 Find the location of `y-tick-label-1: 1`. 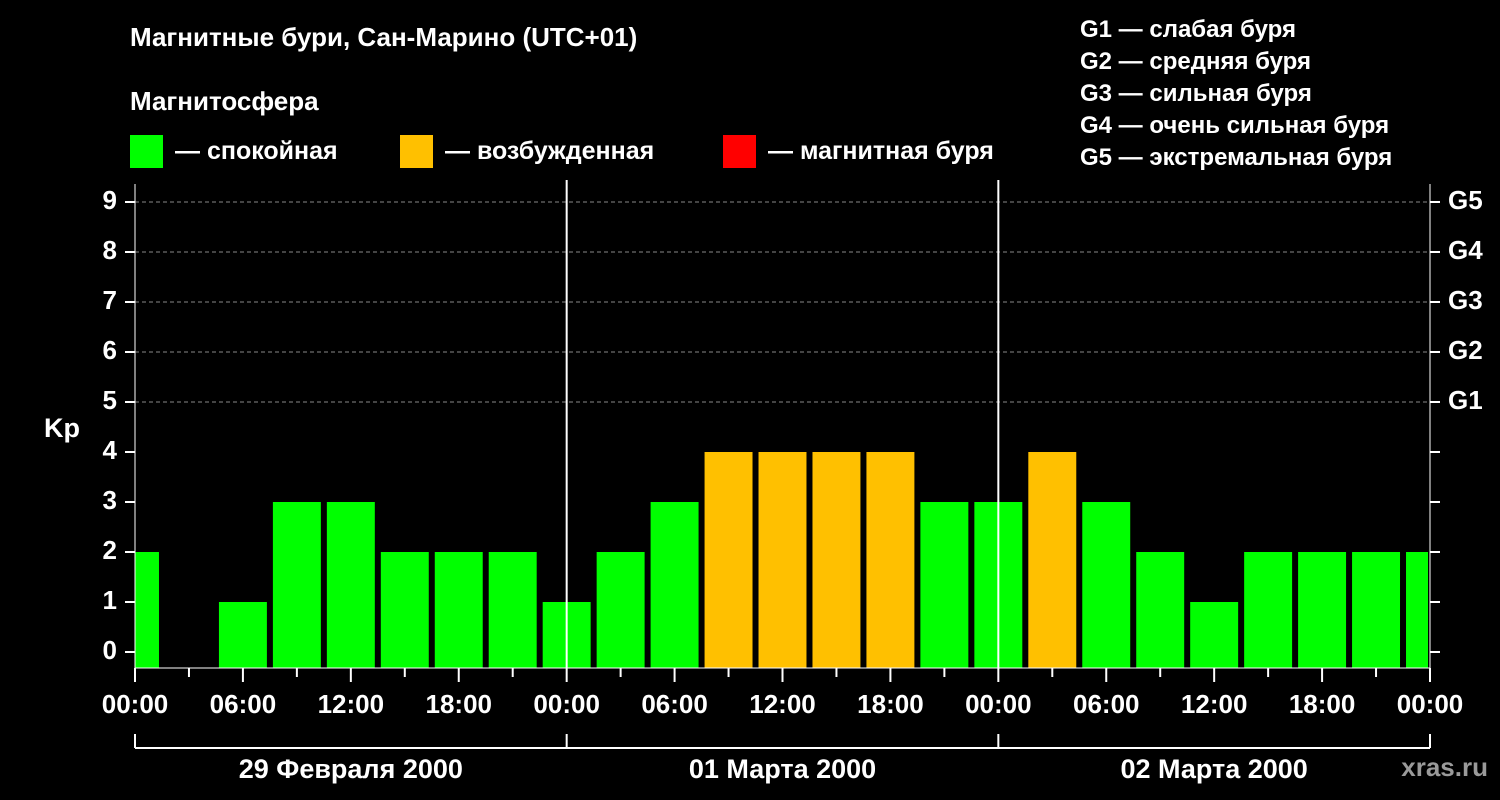

y-tick-label-1: 1 is located at coordinates (110, 600).